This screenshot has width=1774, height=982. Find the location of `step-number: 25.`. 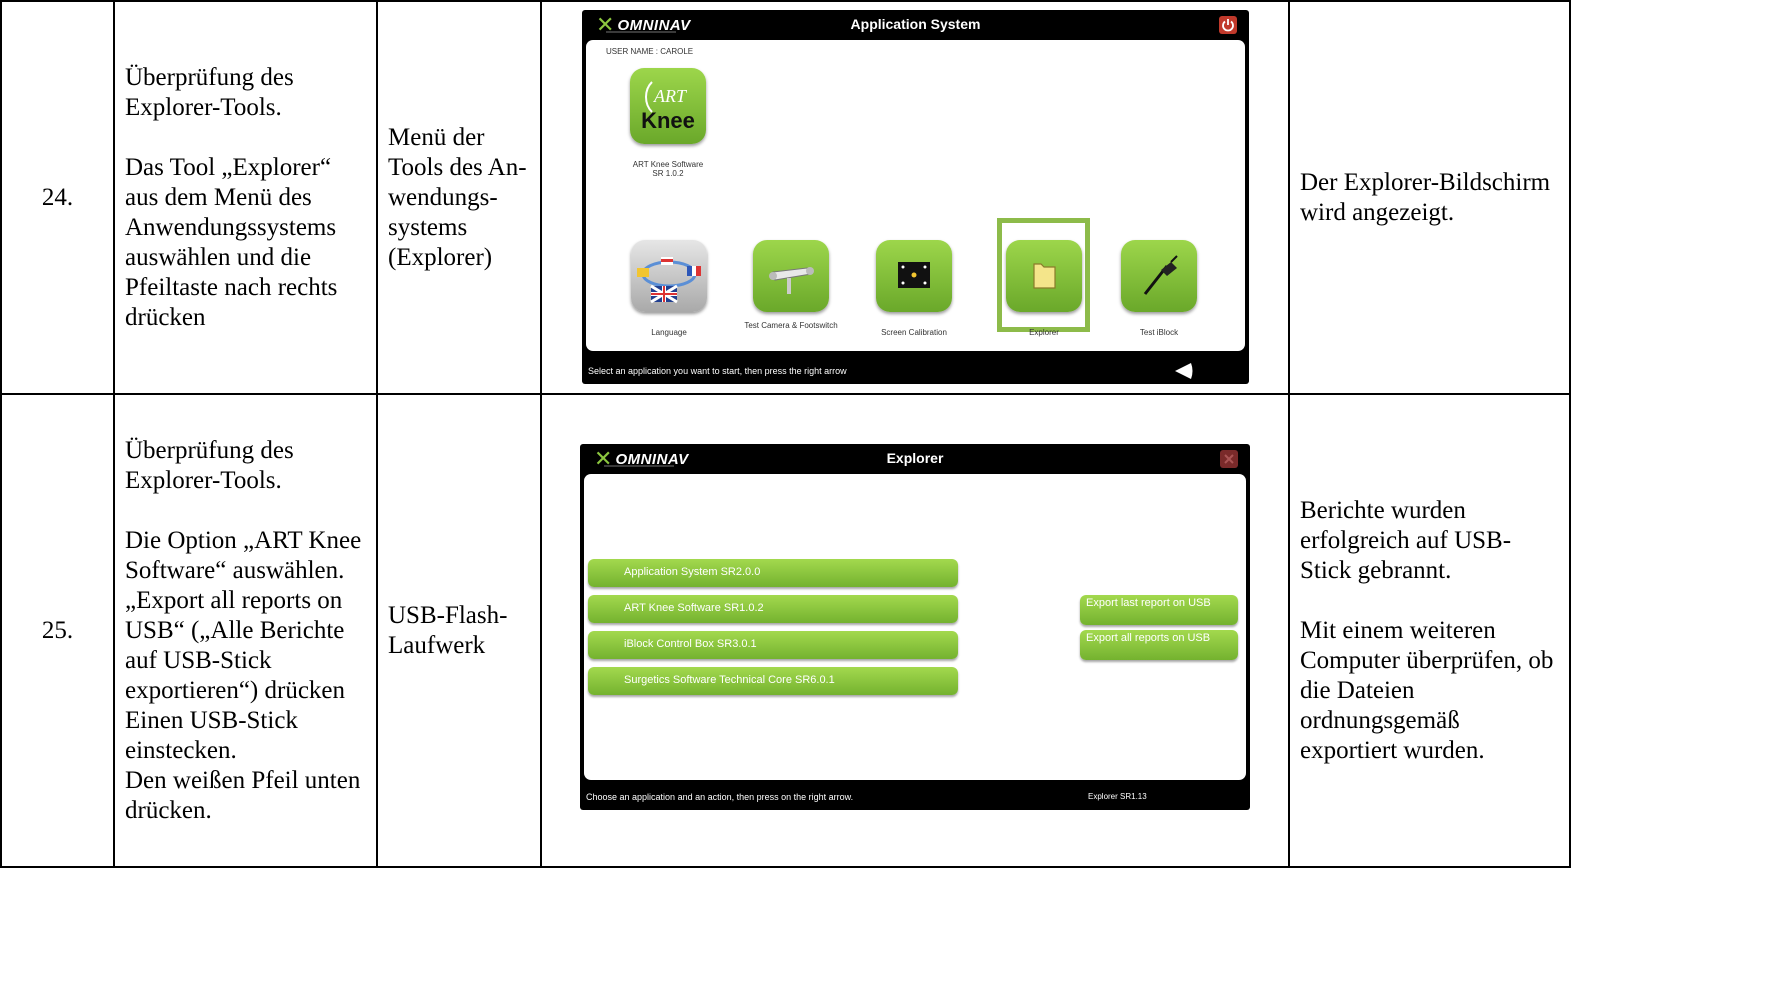

step-number: 25. is located at coordinates (57, 630).